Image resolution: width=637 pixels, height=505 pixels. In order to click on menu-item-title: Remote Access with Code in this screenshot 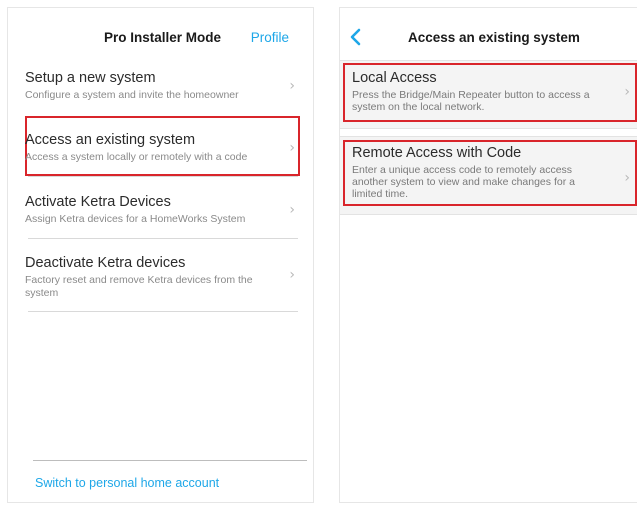, I will do `click(437, 153)`.